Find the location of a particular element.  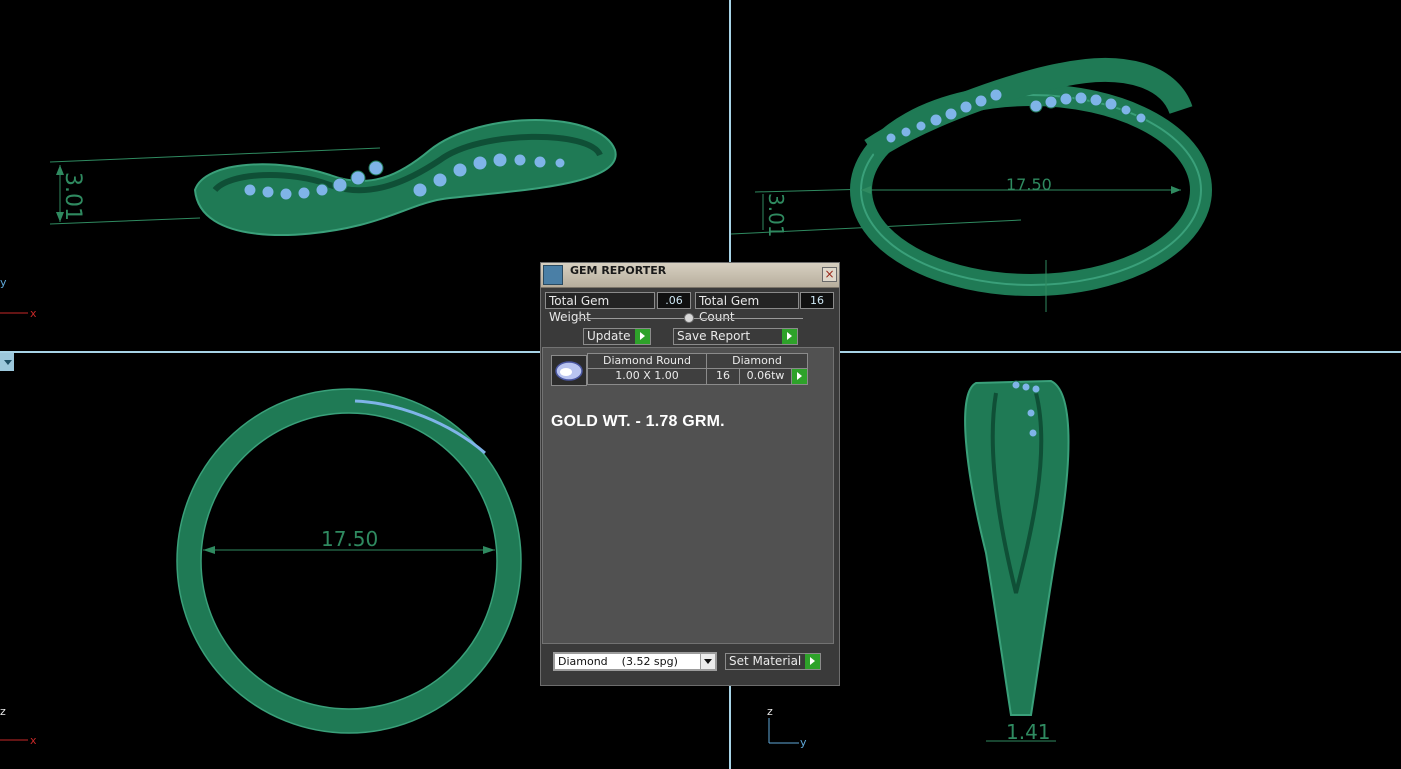

gem-size-cell: 1.00 X 1.00 is located at coordinates (647, 376).